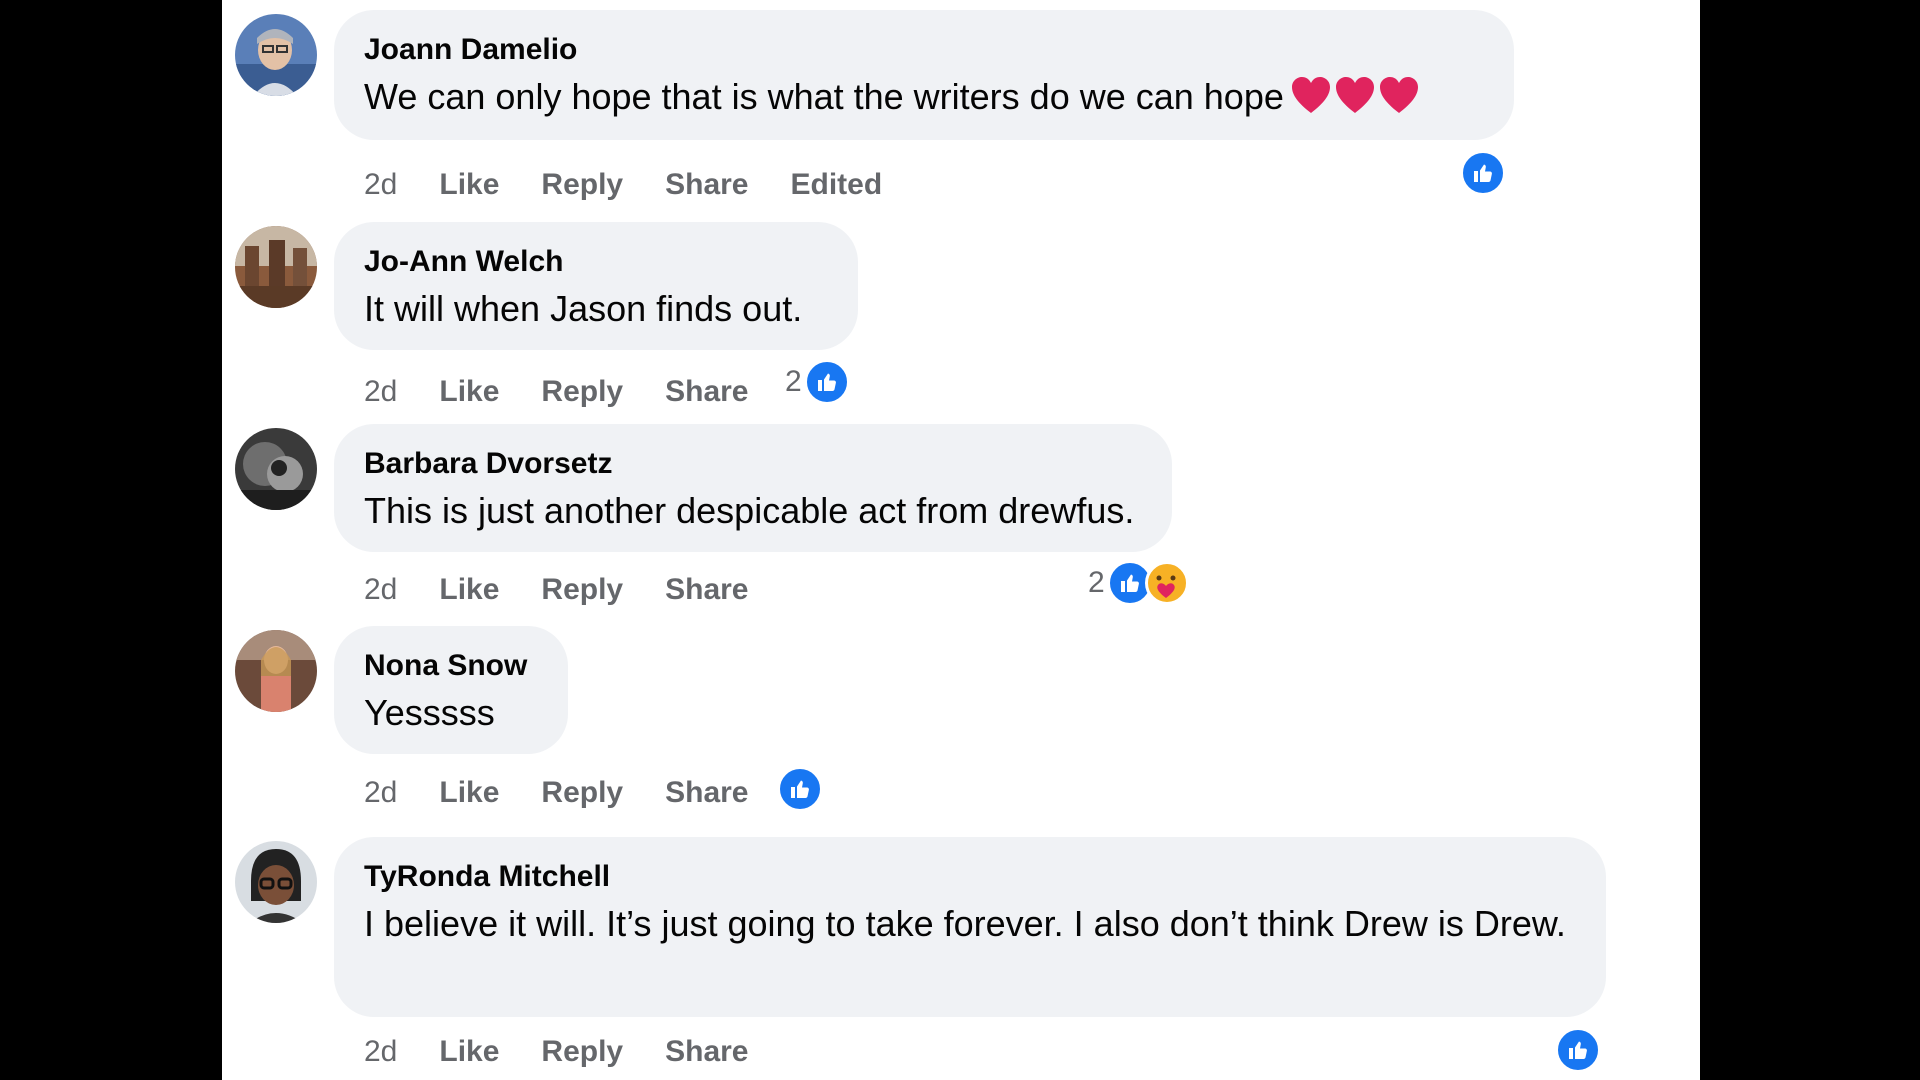  What do you see at coordinates (451, 690) in the screenshot?
I see `comment-bubble: Nona Snow Yesssss` at bounding box center [451, 690].